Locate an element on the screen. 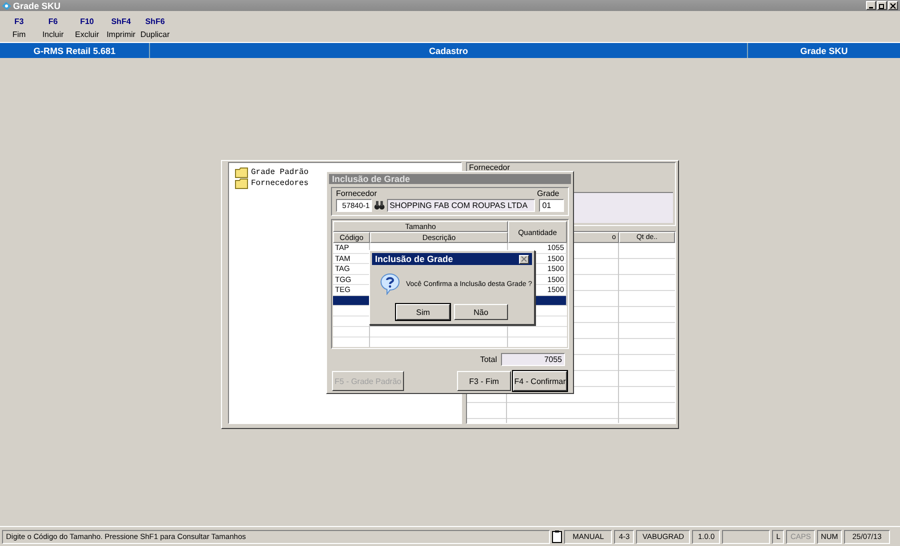  field-label: Fornecedor is located at coordinates (357, 193).